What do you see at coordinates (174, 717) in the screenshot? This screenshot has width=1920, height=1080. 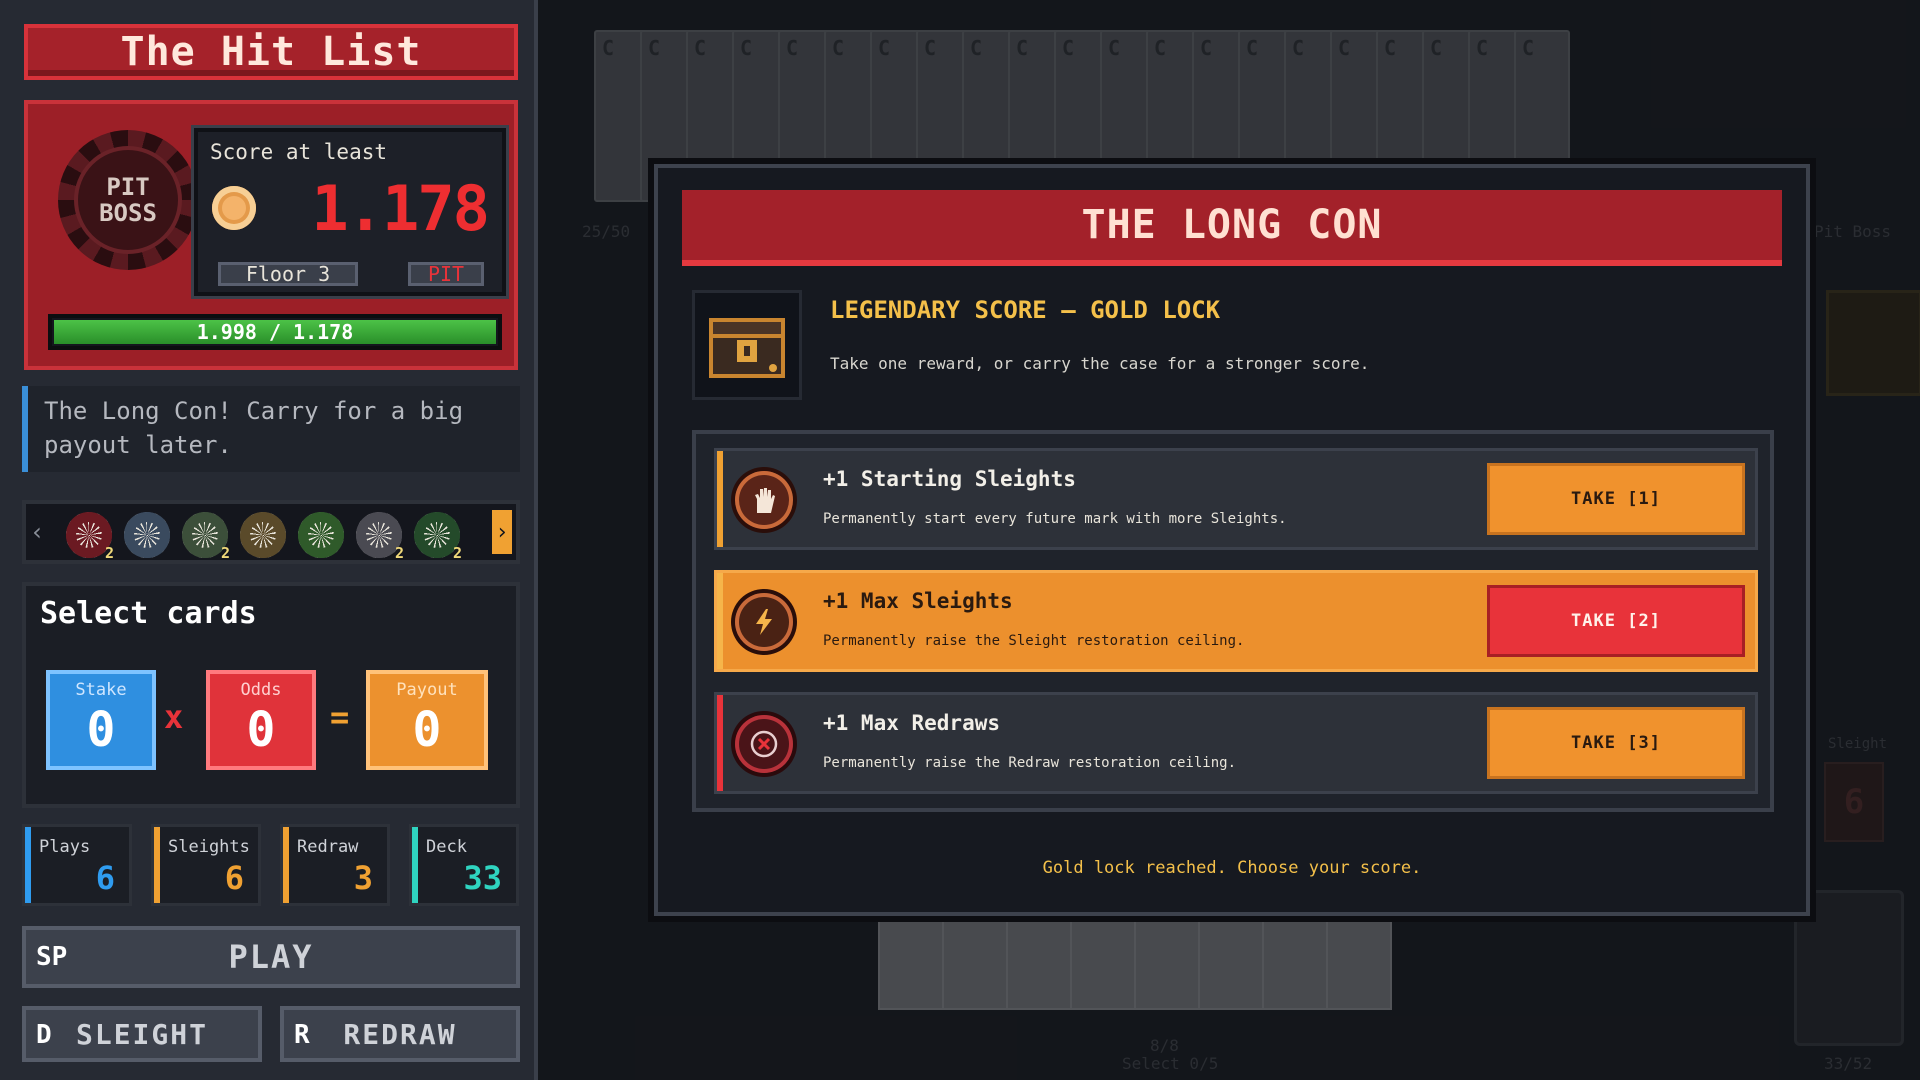 I see `times-sign: x` at bounding box center [174, 717].